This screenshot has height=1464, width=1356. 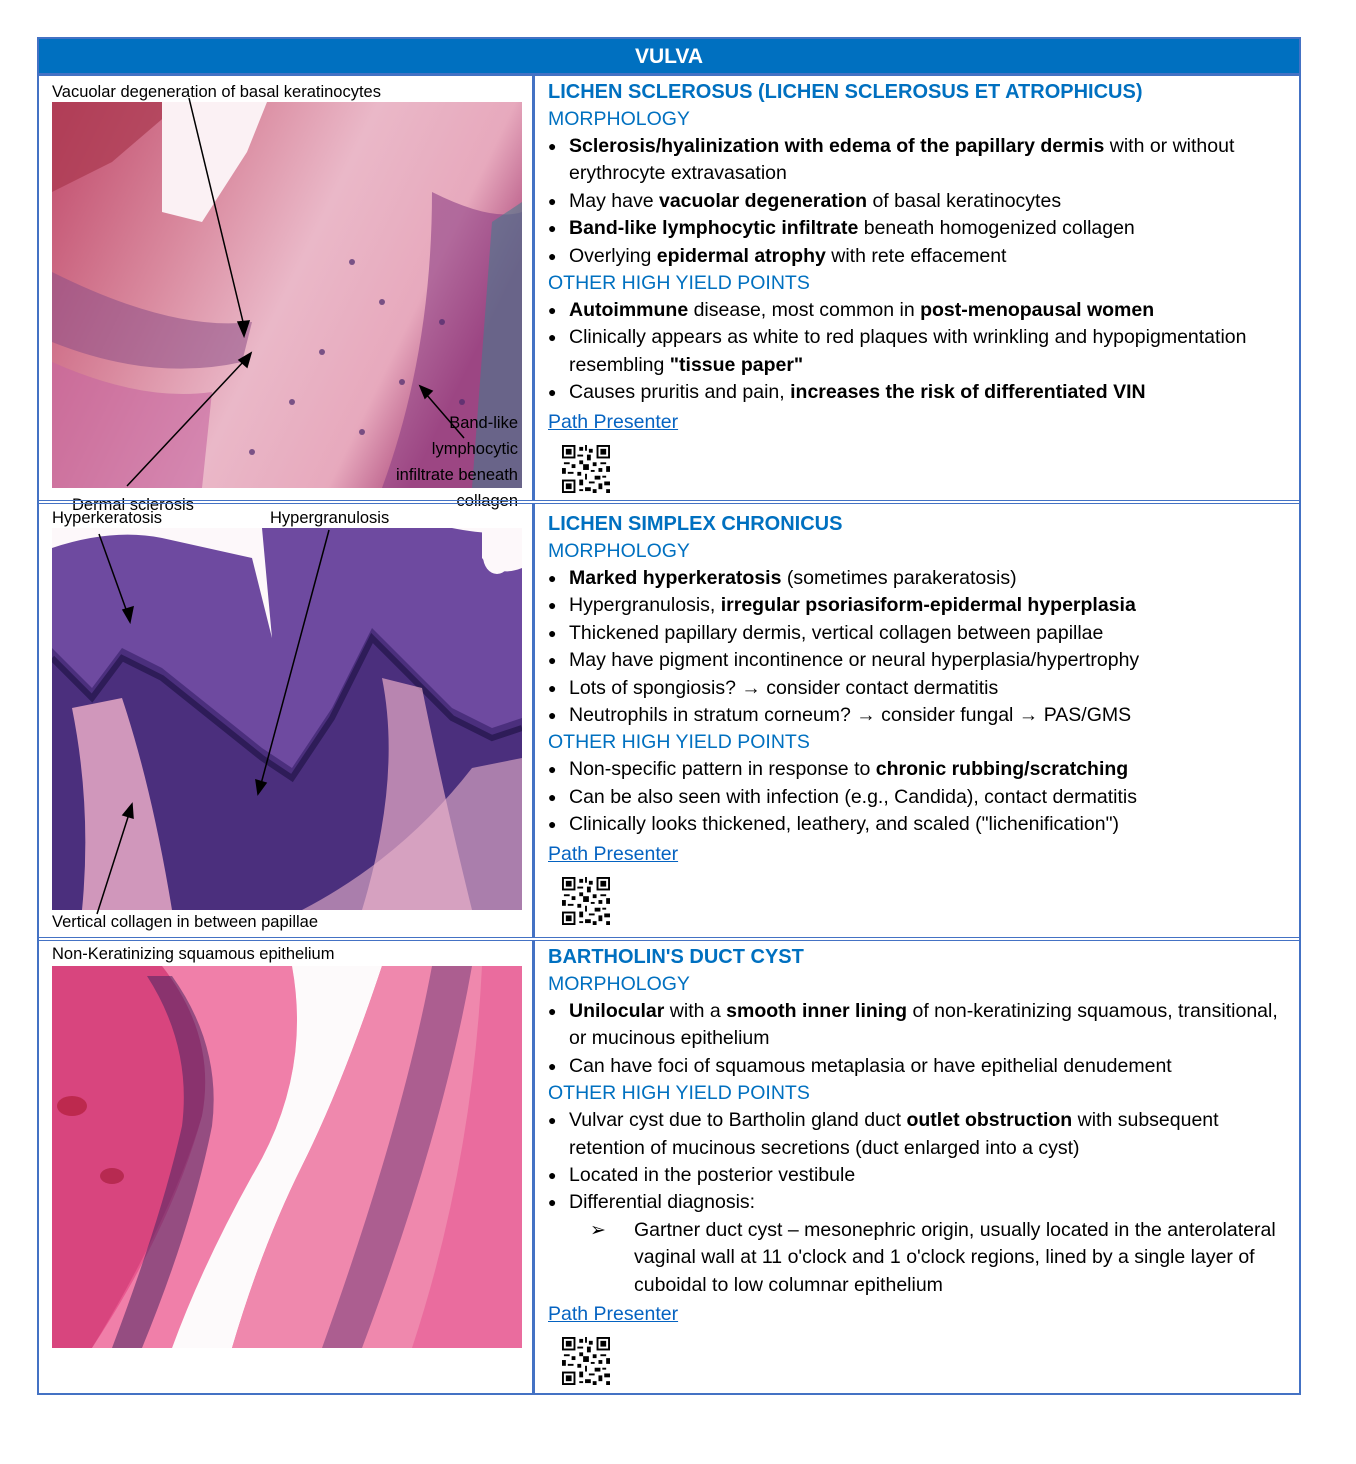 I want to click on bold-text-run: "tissue paper", so click(x=736, y=364).